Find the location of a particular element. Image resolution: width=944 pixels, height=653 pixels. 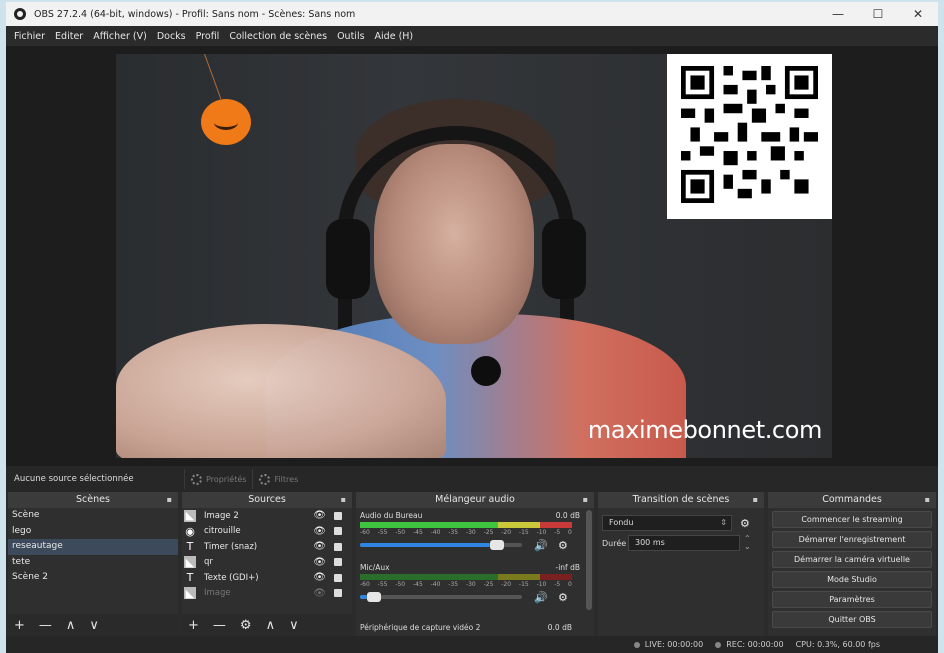

menu-docks: Docks is located at coordinates (171, 36).